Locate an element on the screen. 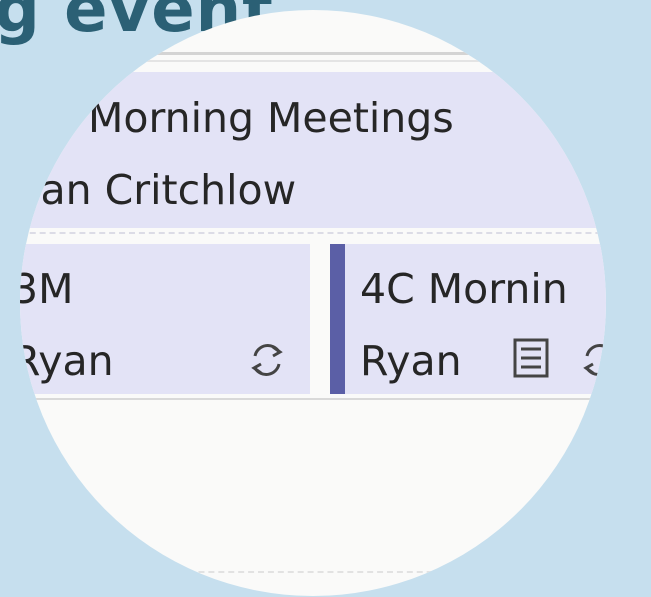 The width and height of the screenshot is (651, 597). event-title: 4C Mornin is located at coordinates (464, 289).